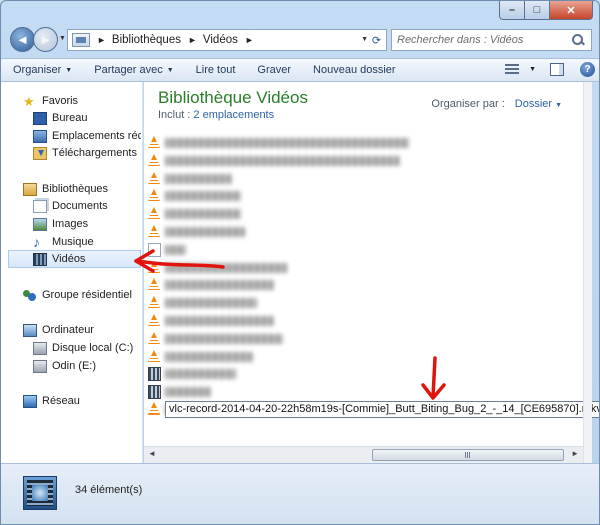 This screenshot has height=525, width=600. What do you see at coordinates (40, 259) in the screenshot?
I see `videos-icon` at bounding box center [40, 259].